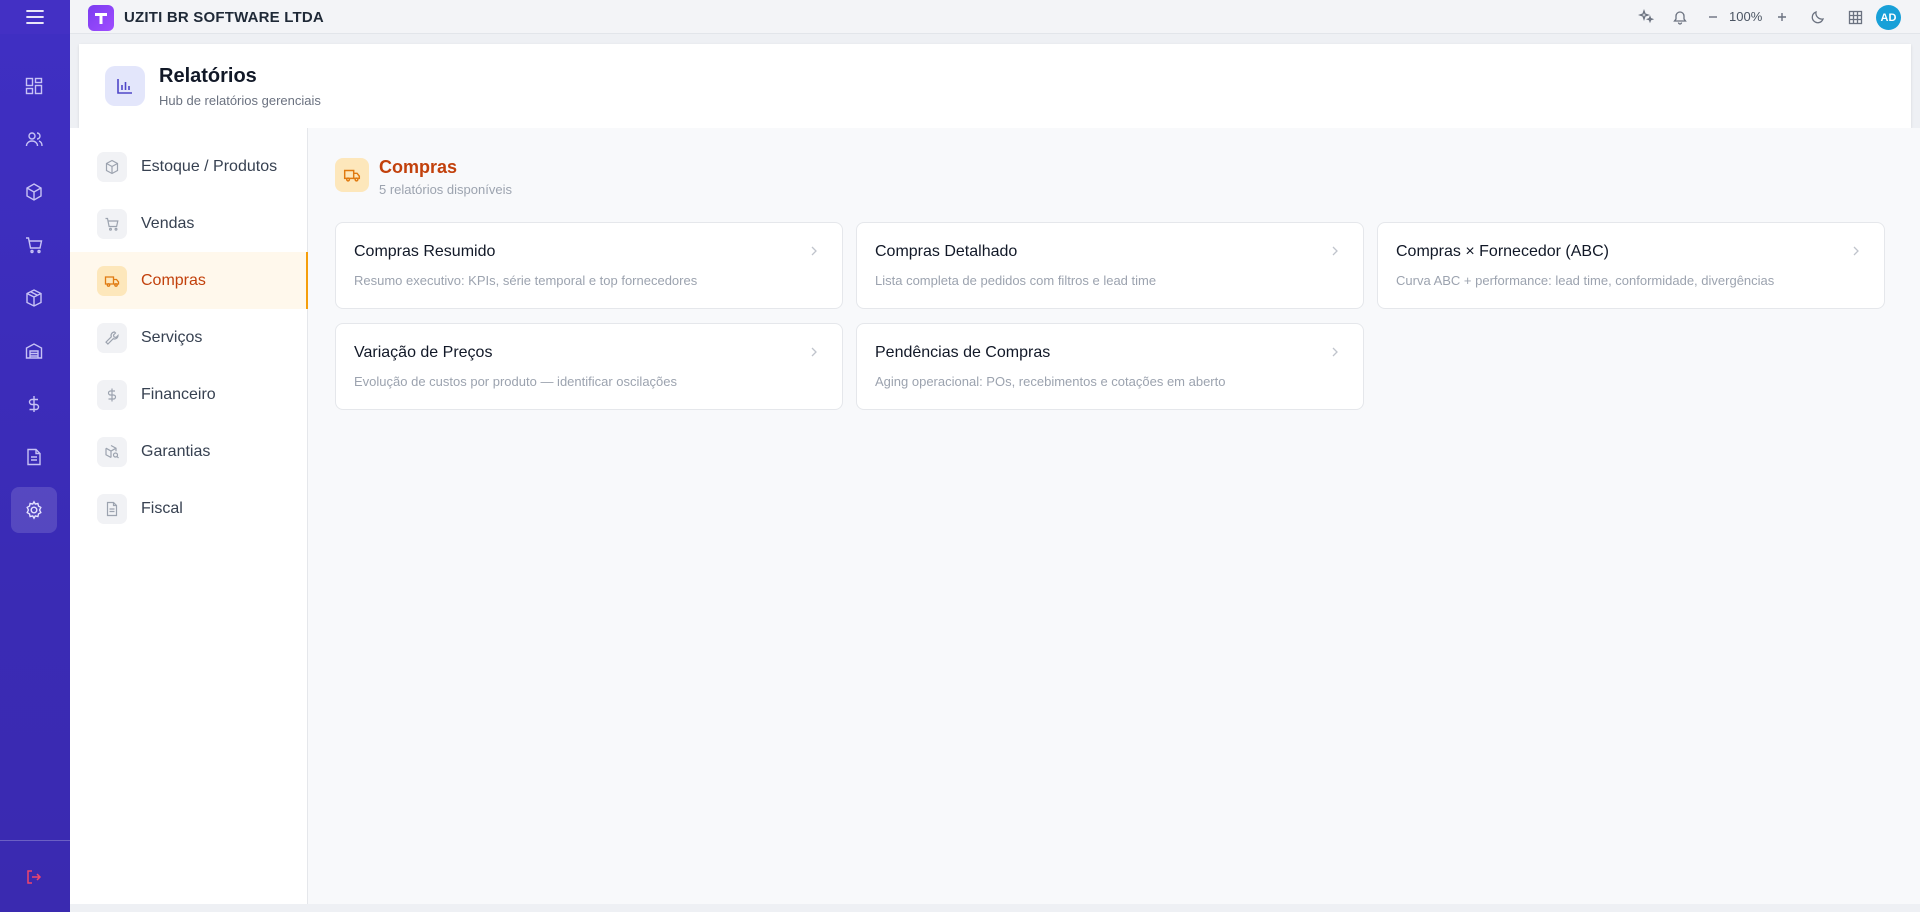  Describe the element at coordinates (172, 337) in the screenshot. I see `nav-item-label: Serviços` at that location.